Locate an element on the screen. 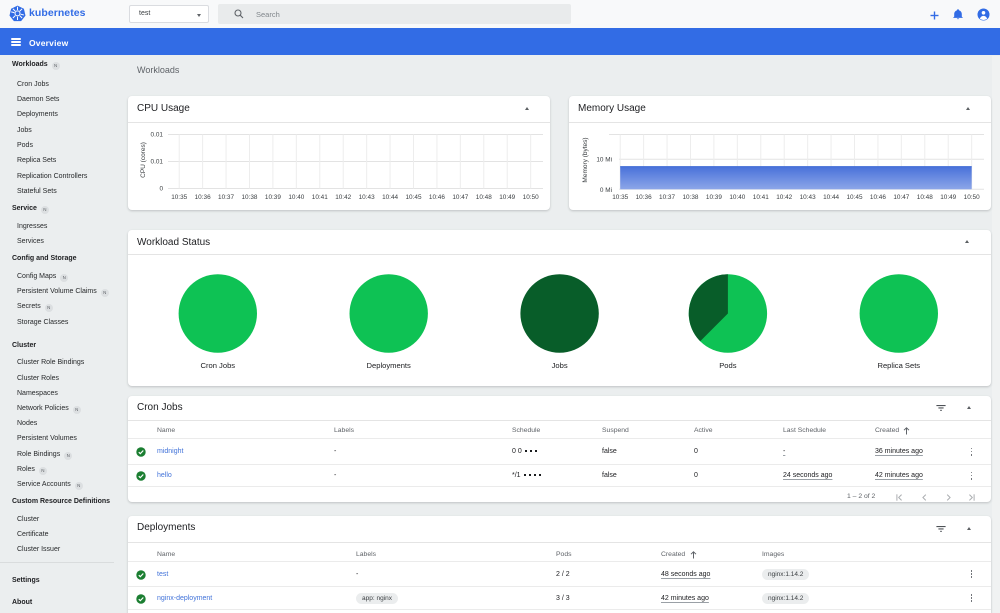 Image resolution: width=1000 pixels, height=613 pixels. svg-text: 0 is located at coordinates (161, 189).